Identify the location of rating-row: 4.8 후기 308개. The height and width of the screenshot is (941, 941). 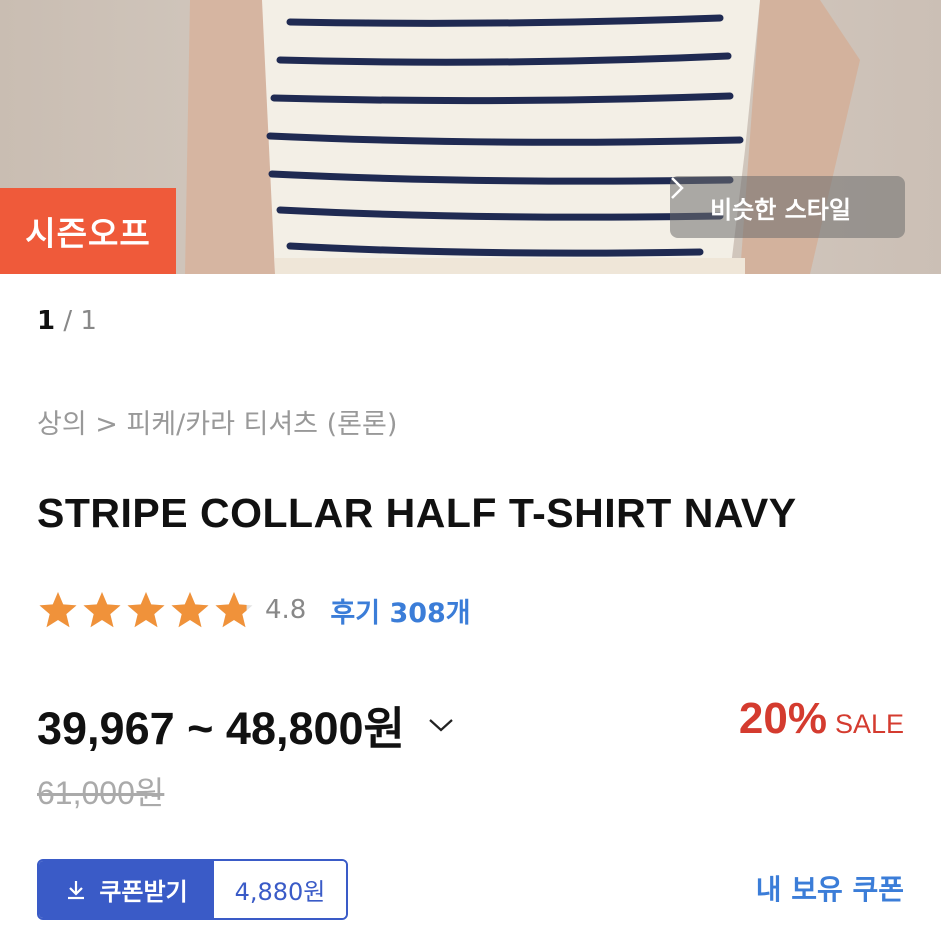
(254, 610).